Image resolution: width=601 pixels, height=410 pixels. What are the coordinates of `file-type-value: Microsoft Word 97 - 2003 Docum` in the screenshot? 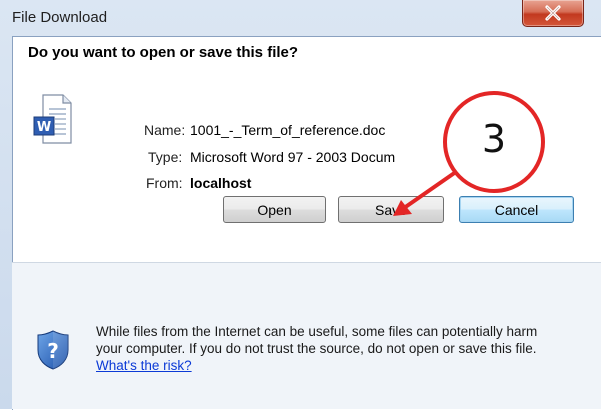 It's located at (293, 157).